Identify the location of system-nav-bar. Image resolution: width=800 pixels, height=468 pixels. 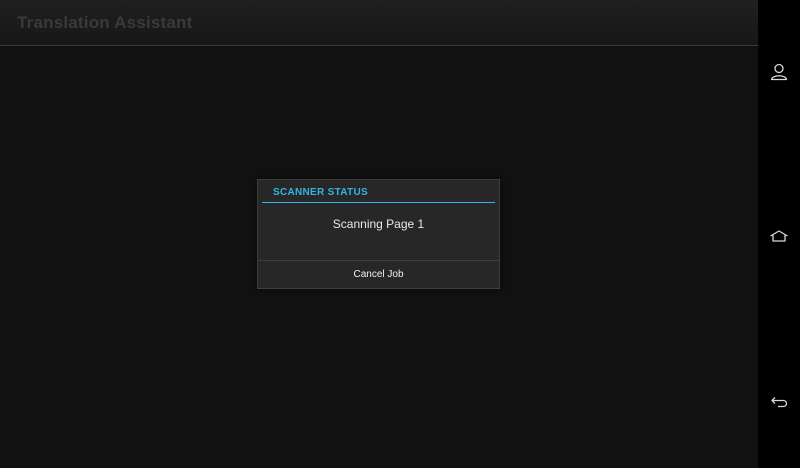
(779, 234).